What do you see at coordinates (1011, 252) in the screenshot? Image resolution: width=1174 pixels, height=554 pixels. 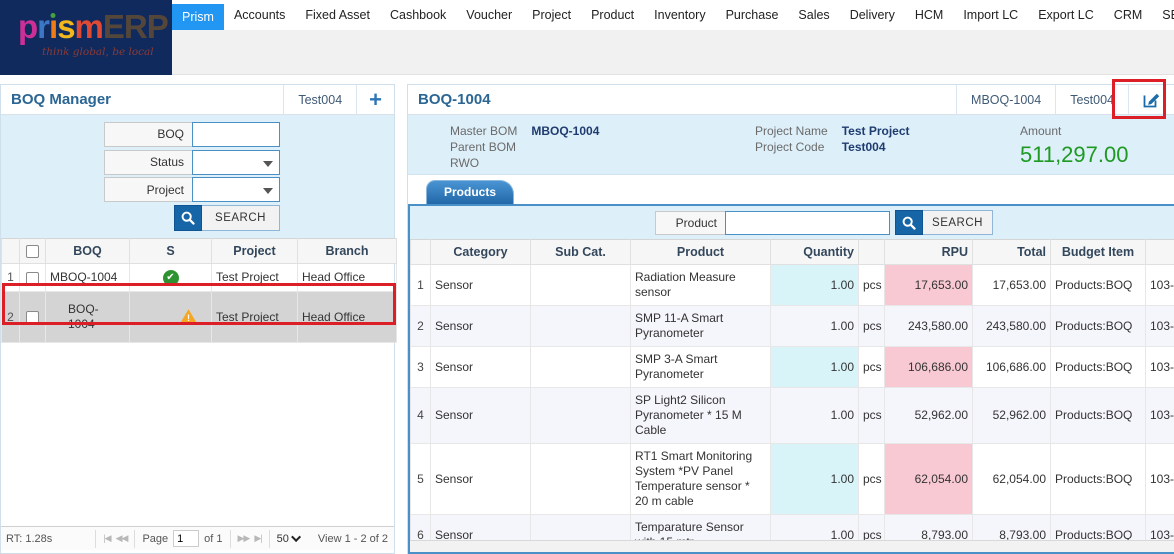 I see `header-total: Total` at bounding box center [1011, 252].